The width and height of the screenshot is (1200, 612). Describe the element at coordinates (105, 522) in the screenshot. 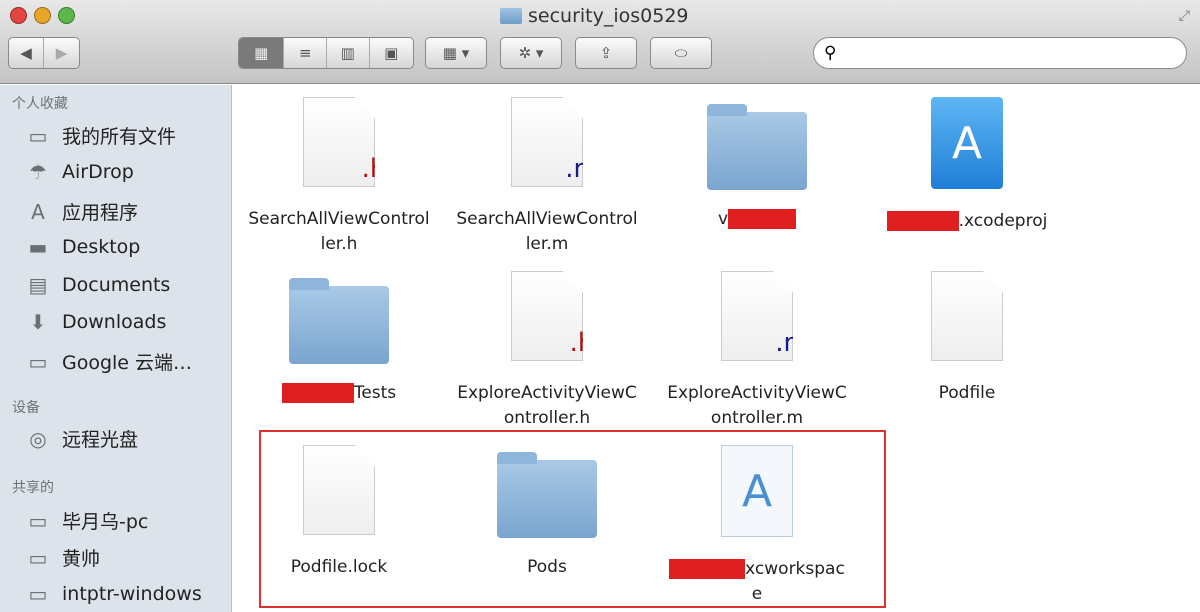

I see `sidebar-item-label: 毕月乌-pc` at that location.